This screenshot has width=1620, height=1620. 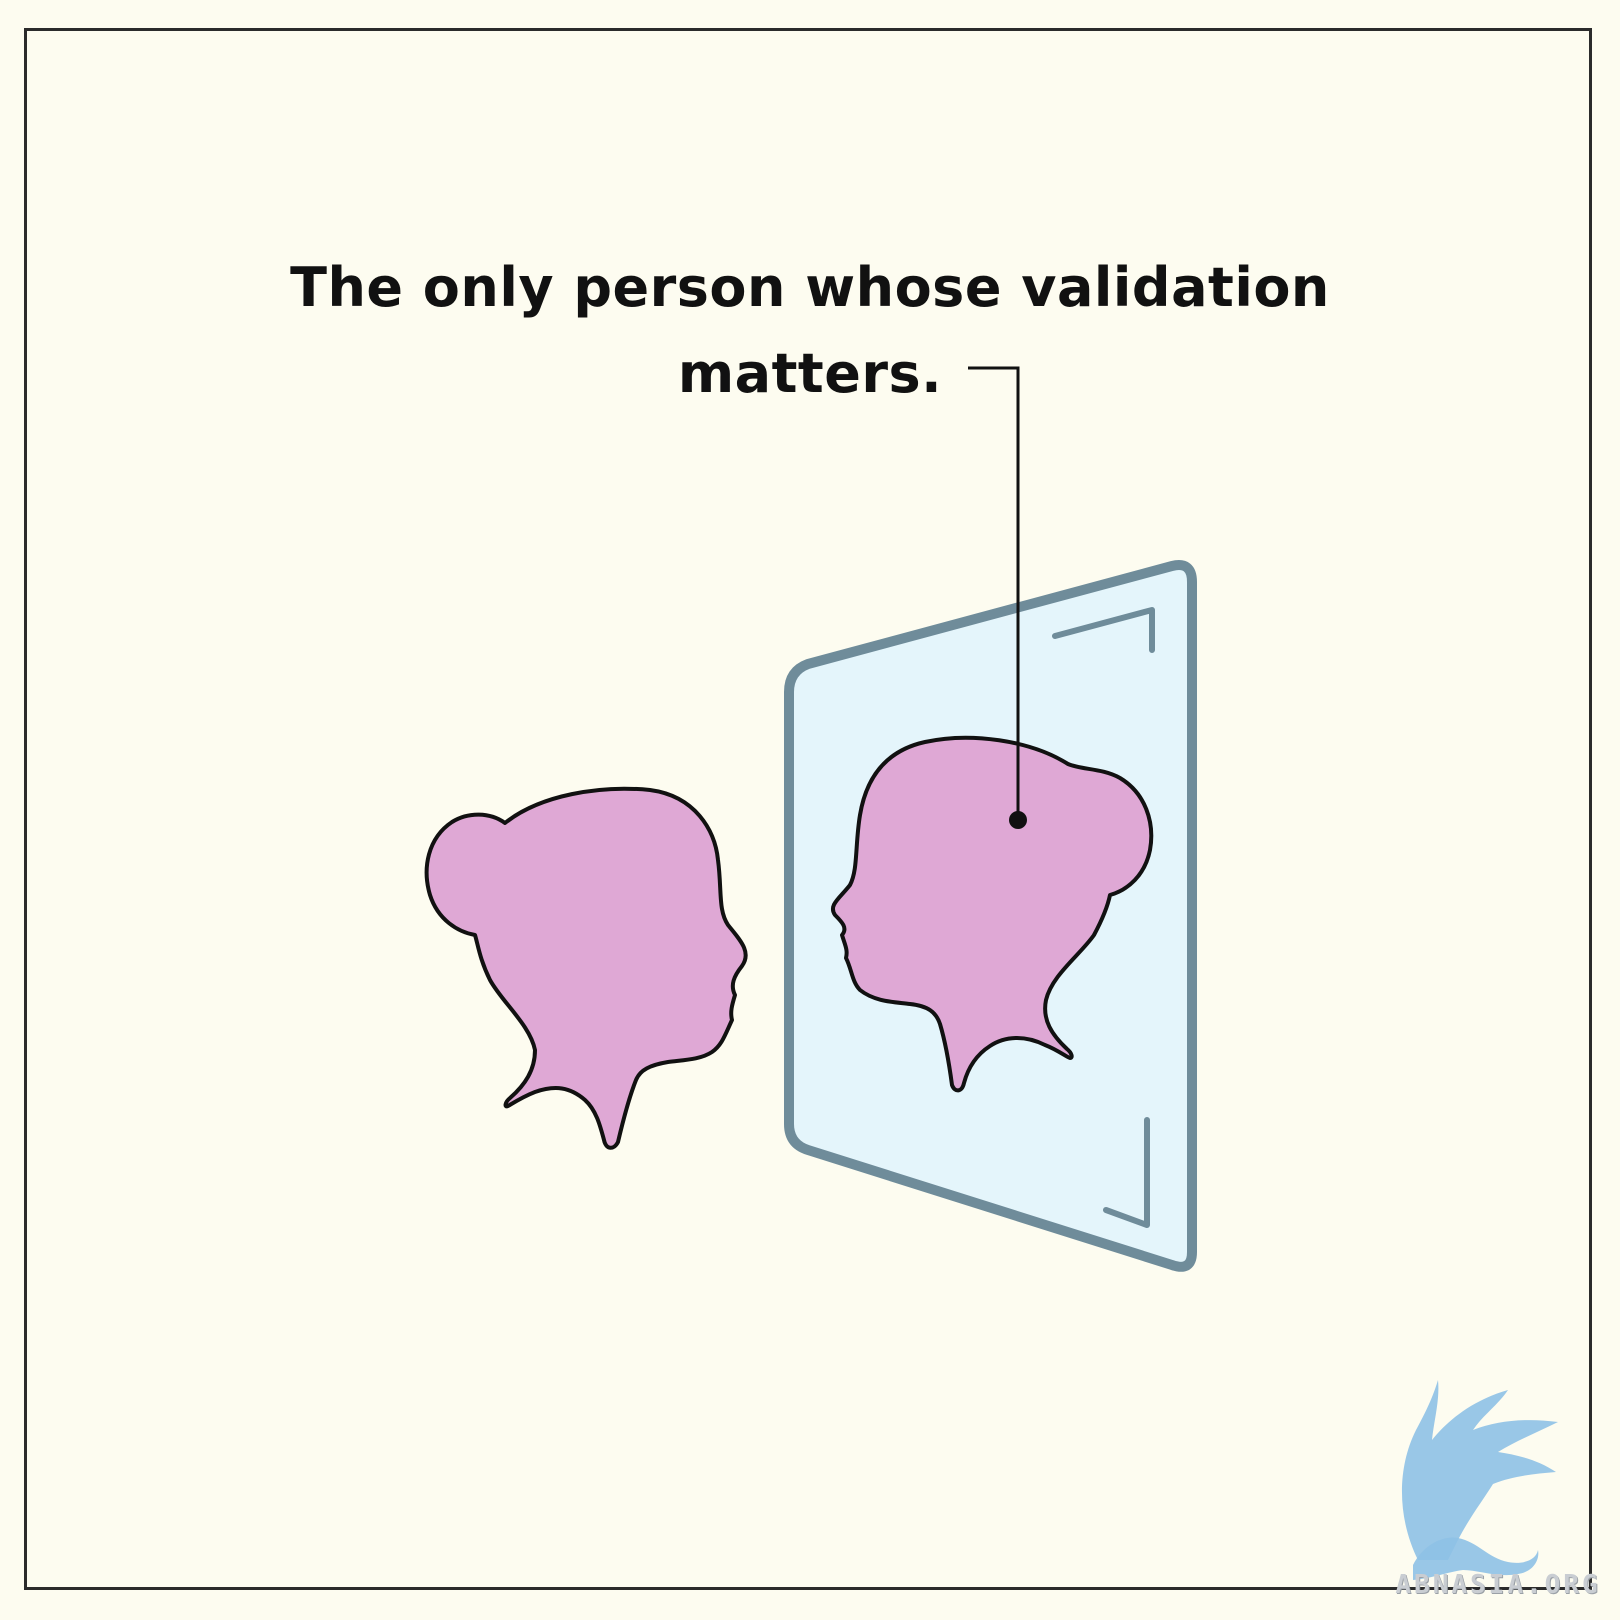 I want to click on watermark-logo, so click(x=1479, y=1480).